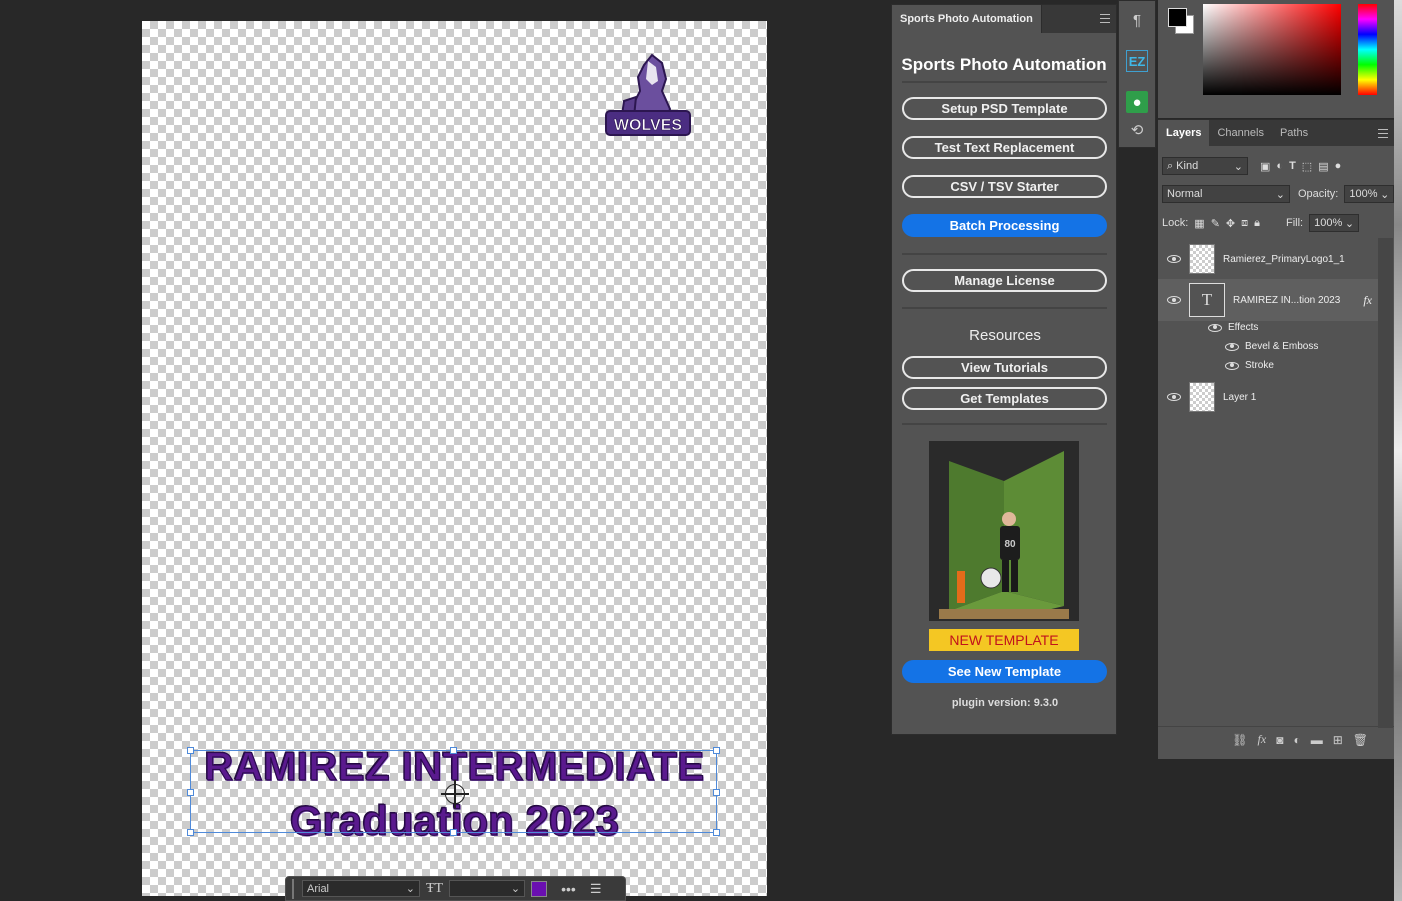  What do you see at coordinates (1233, 327) in the screenshot?
I see `effects-row: Effects` at bounding box center [1233, 327].